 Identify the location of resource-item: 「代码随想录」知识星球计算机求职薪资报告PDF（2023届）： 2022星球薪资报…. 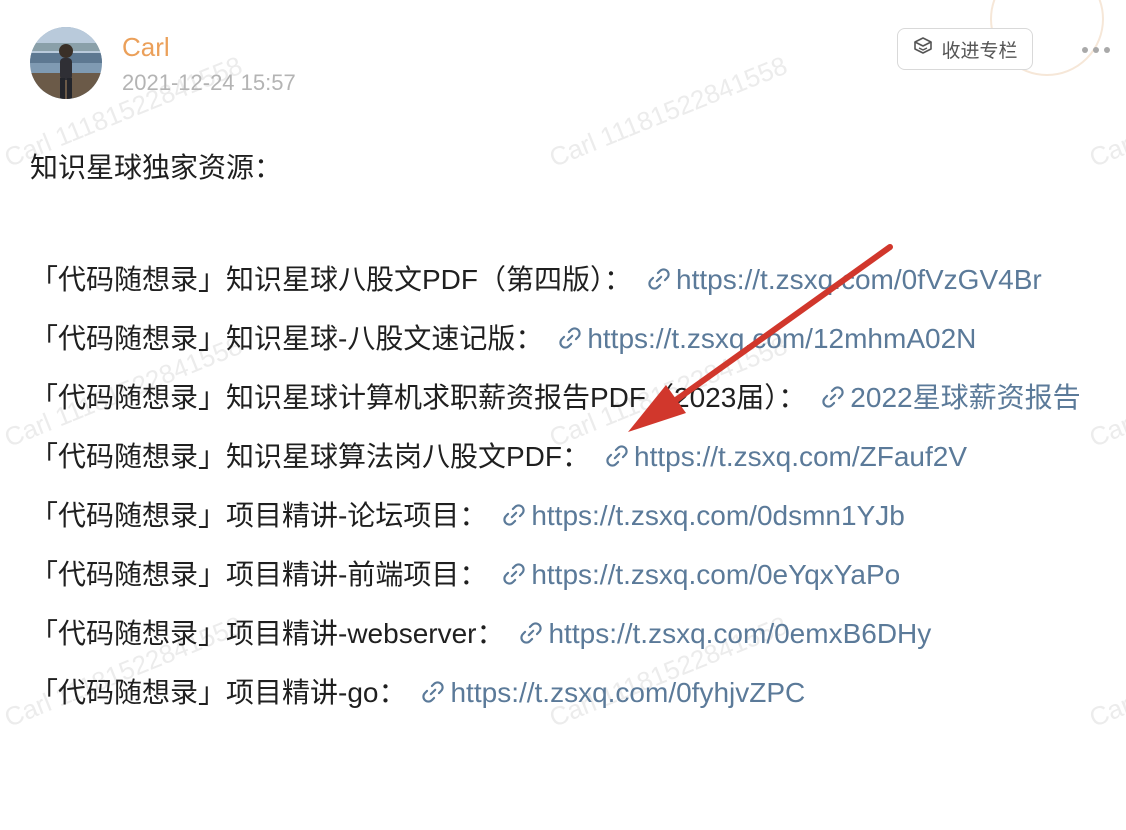
(565, 399).